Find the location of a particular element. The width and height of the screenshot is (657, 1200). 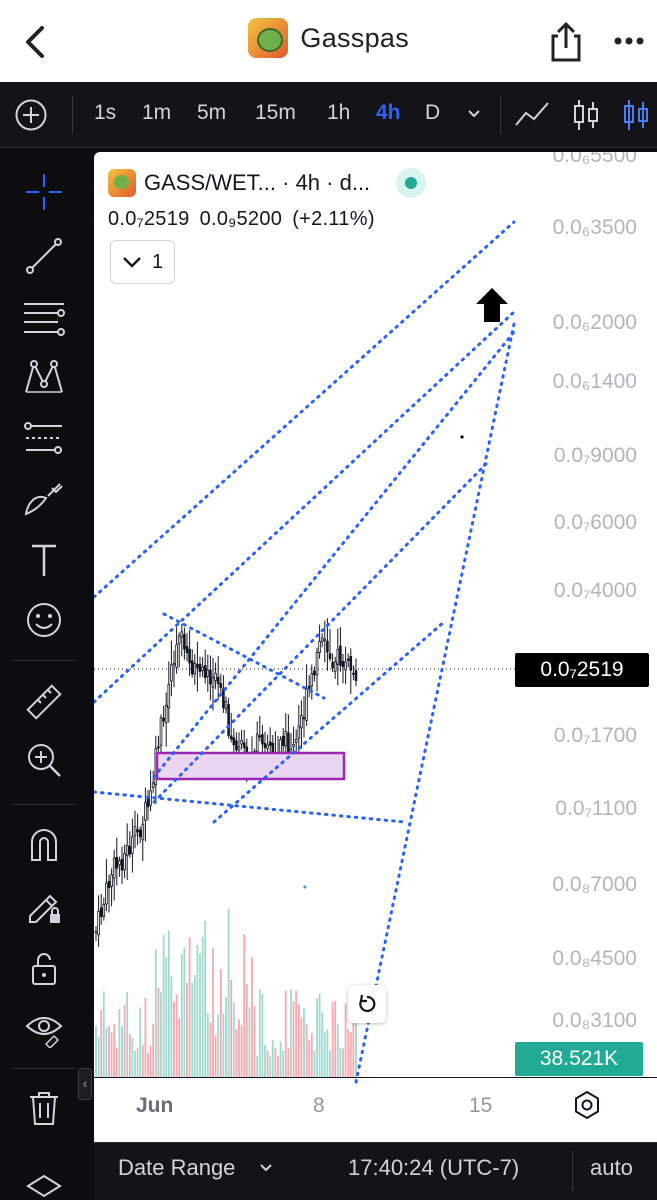

trend-line-icon is located at coordinates (44, 256).